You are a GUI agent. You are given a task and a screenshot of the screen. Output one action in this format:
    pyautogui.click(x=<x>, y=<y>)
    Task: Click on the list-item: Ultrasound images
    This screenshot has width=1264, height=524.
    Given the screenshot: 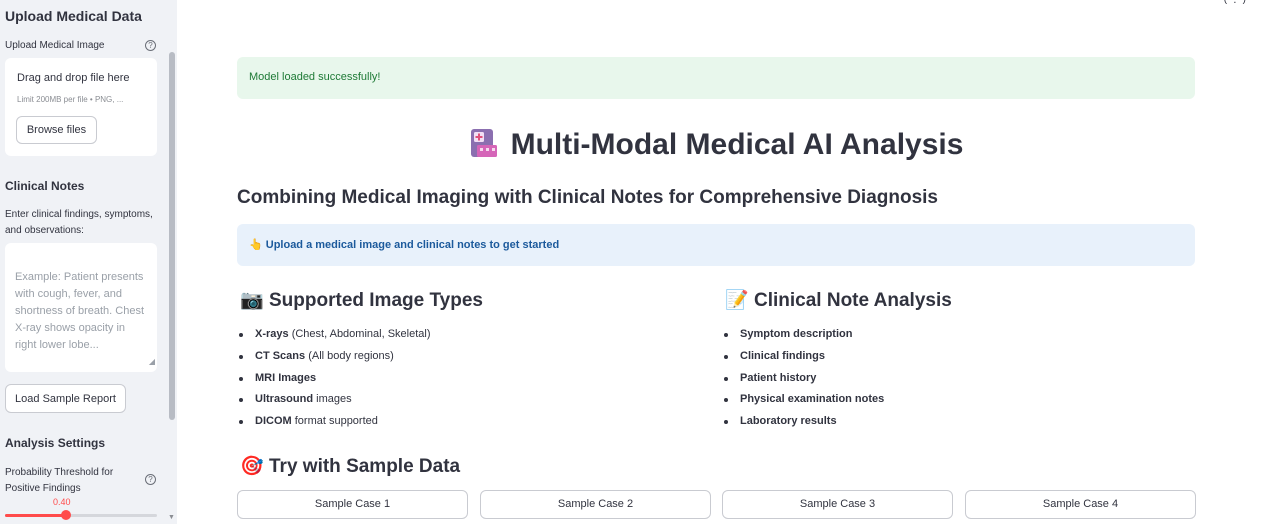 What is the action you would take?
    pyautogui.click(x=334, y=400)
    